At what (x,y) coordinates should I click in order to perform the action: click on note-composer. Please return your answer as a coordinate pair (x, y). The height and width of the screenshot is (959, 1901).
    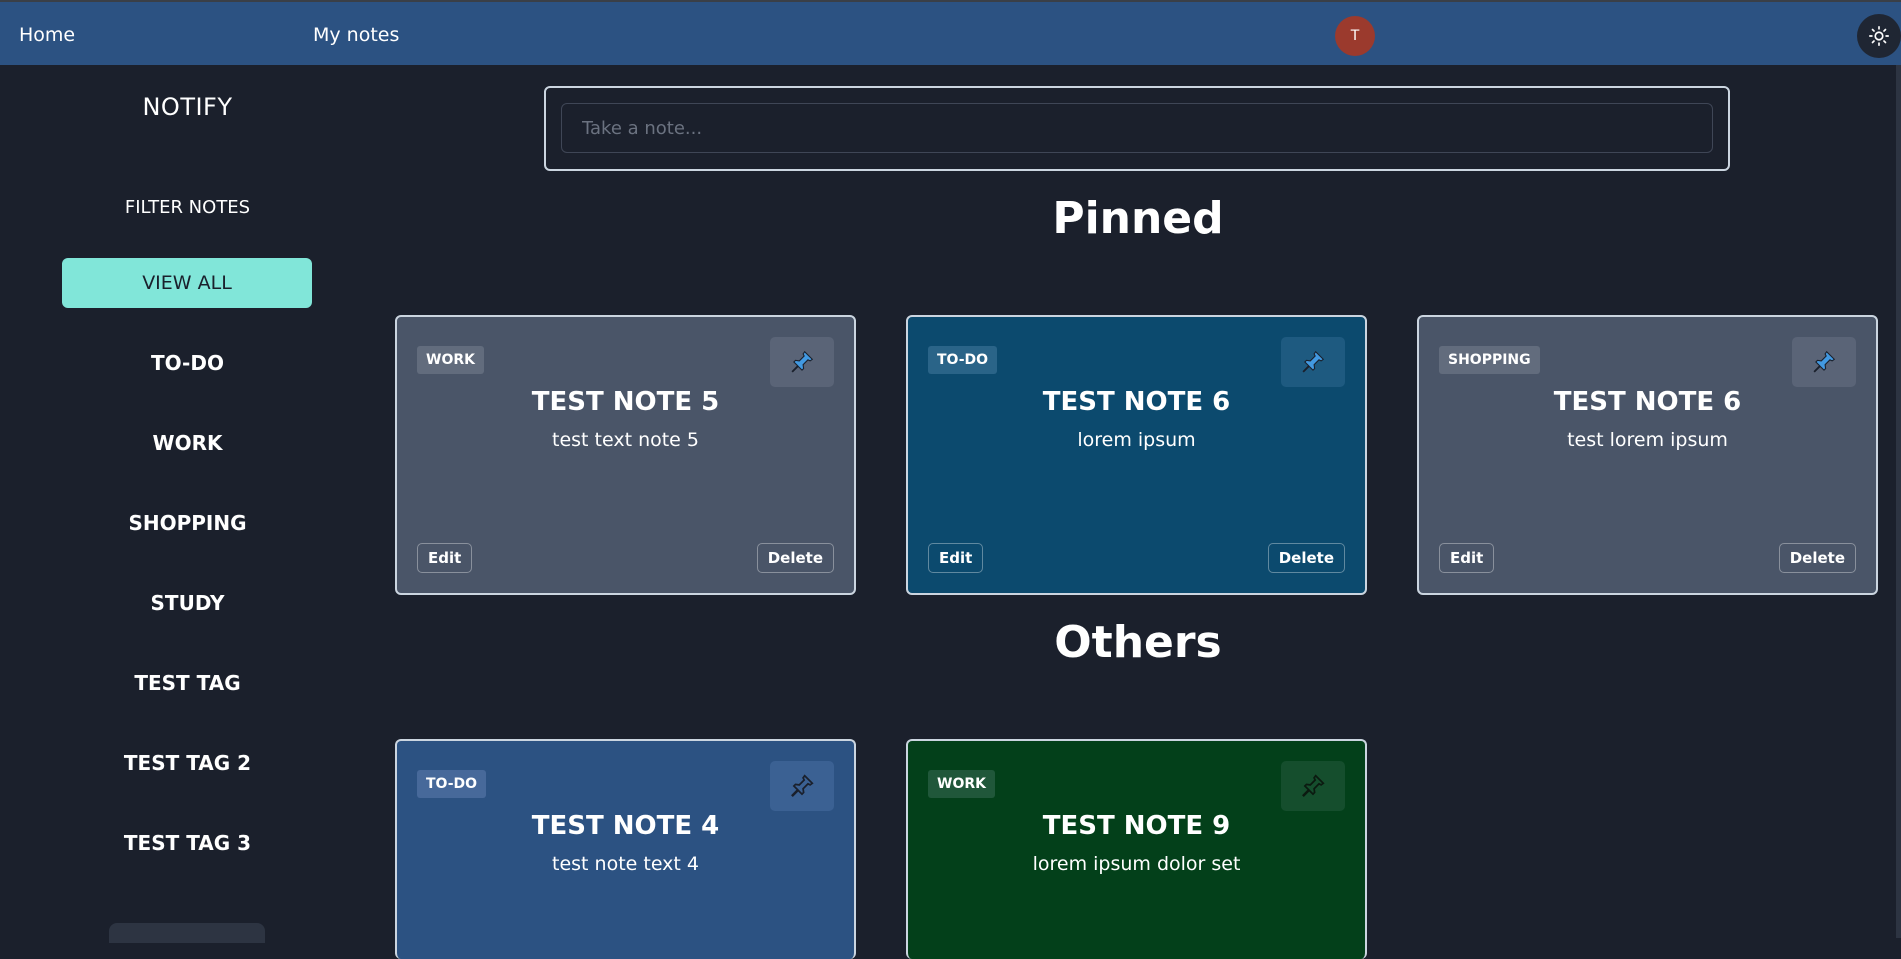
    Looking at the image, I should click on (1137, 128).